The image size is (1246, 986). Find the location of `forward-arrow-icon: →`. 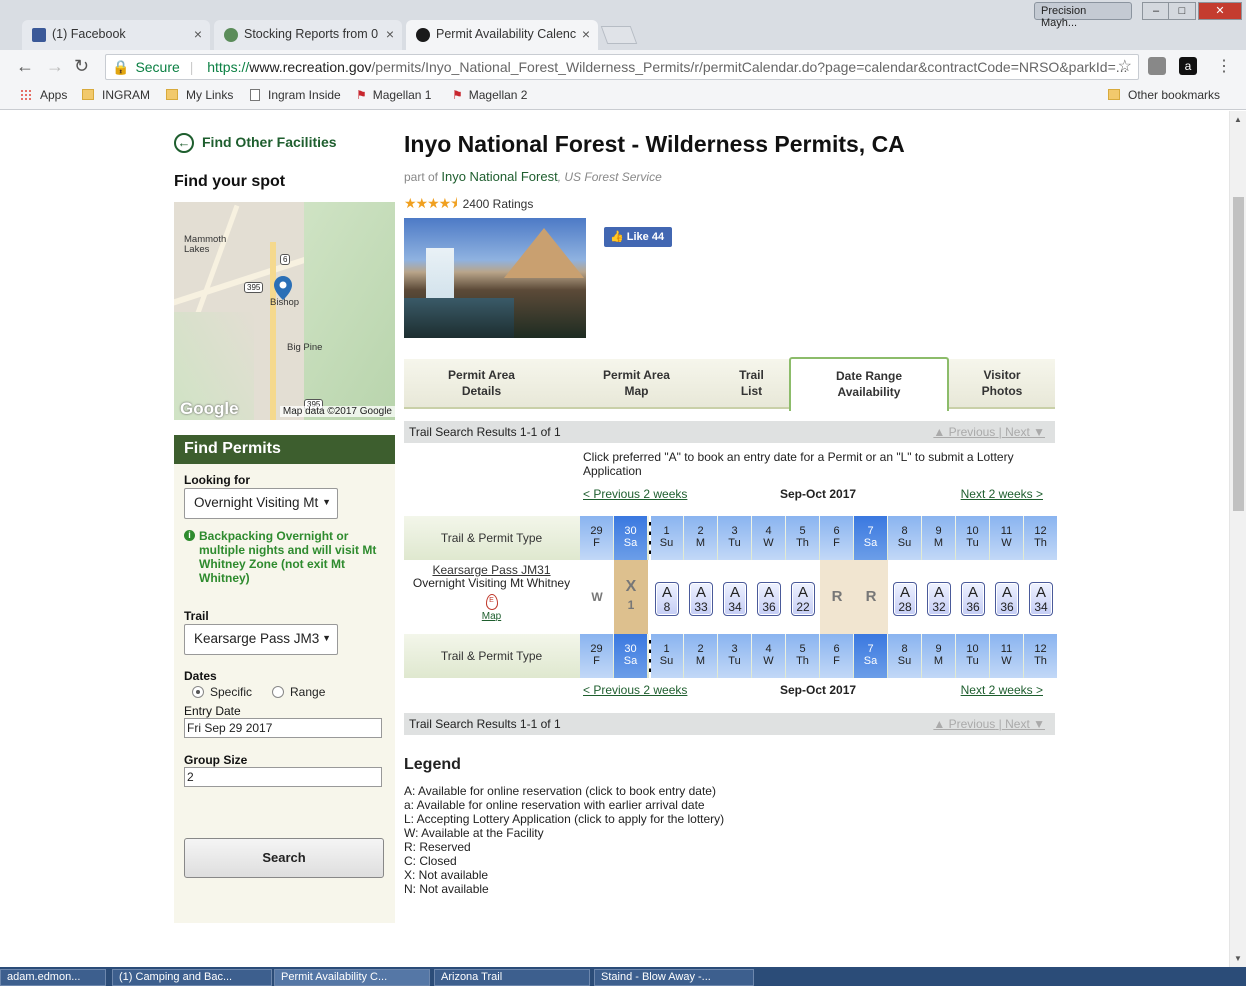

forward-arrow-icon: → is located at coordinates (55, 66).